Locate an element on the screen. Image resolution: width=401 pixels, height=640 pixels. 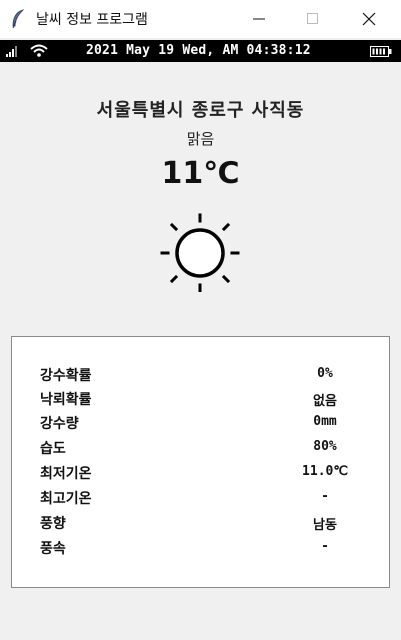
detail-label: 풍향 is located at coordinates (53, 524).